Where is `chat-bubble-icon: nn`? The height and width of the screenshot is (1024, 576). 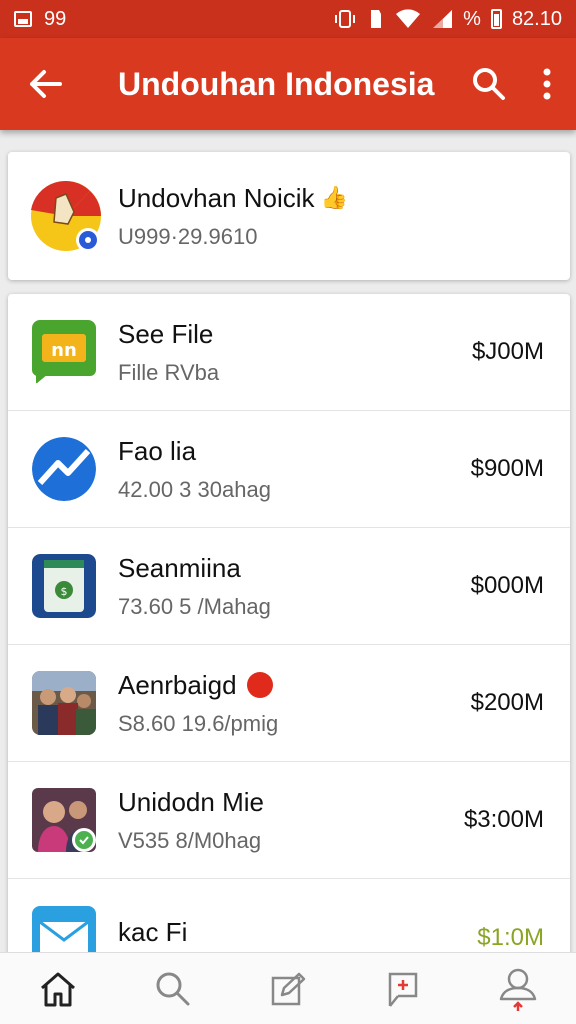
chat-bubble-icon: nn is located at coordinates (64, 352).